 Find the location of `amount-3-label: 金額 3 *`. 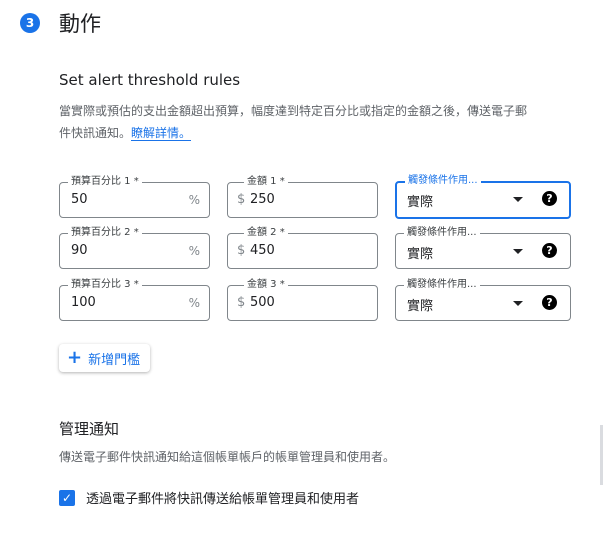

amount-3-label: 金額 3 * is located at coordinates (266, 285).